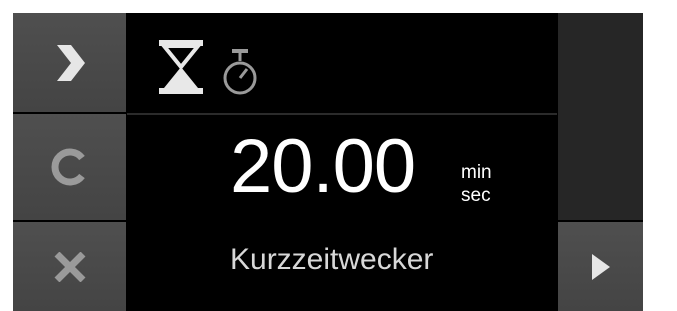 Image resolution: width=677 pixels, height=311 pixels. What do you see at coordinates (332, 259) in the screenshot?
I see `mode-label: Kurzzeitwecker` at bounding box center [332, 259].